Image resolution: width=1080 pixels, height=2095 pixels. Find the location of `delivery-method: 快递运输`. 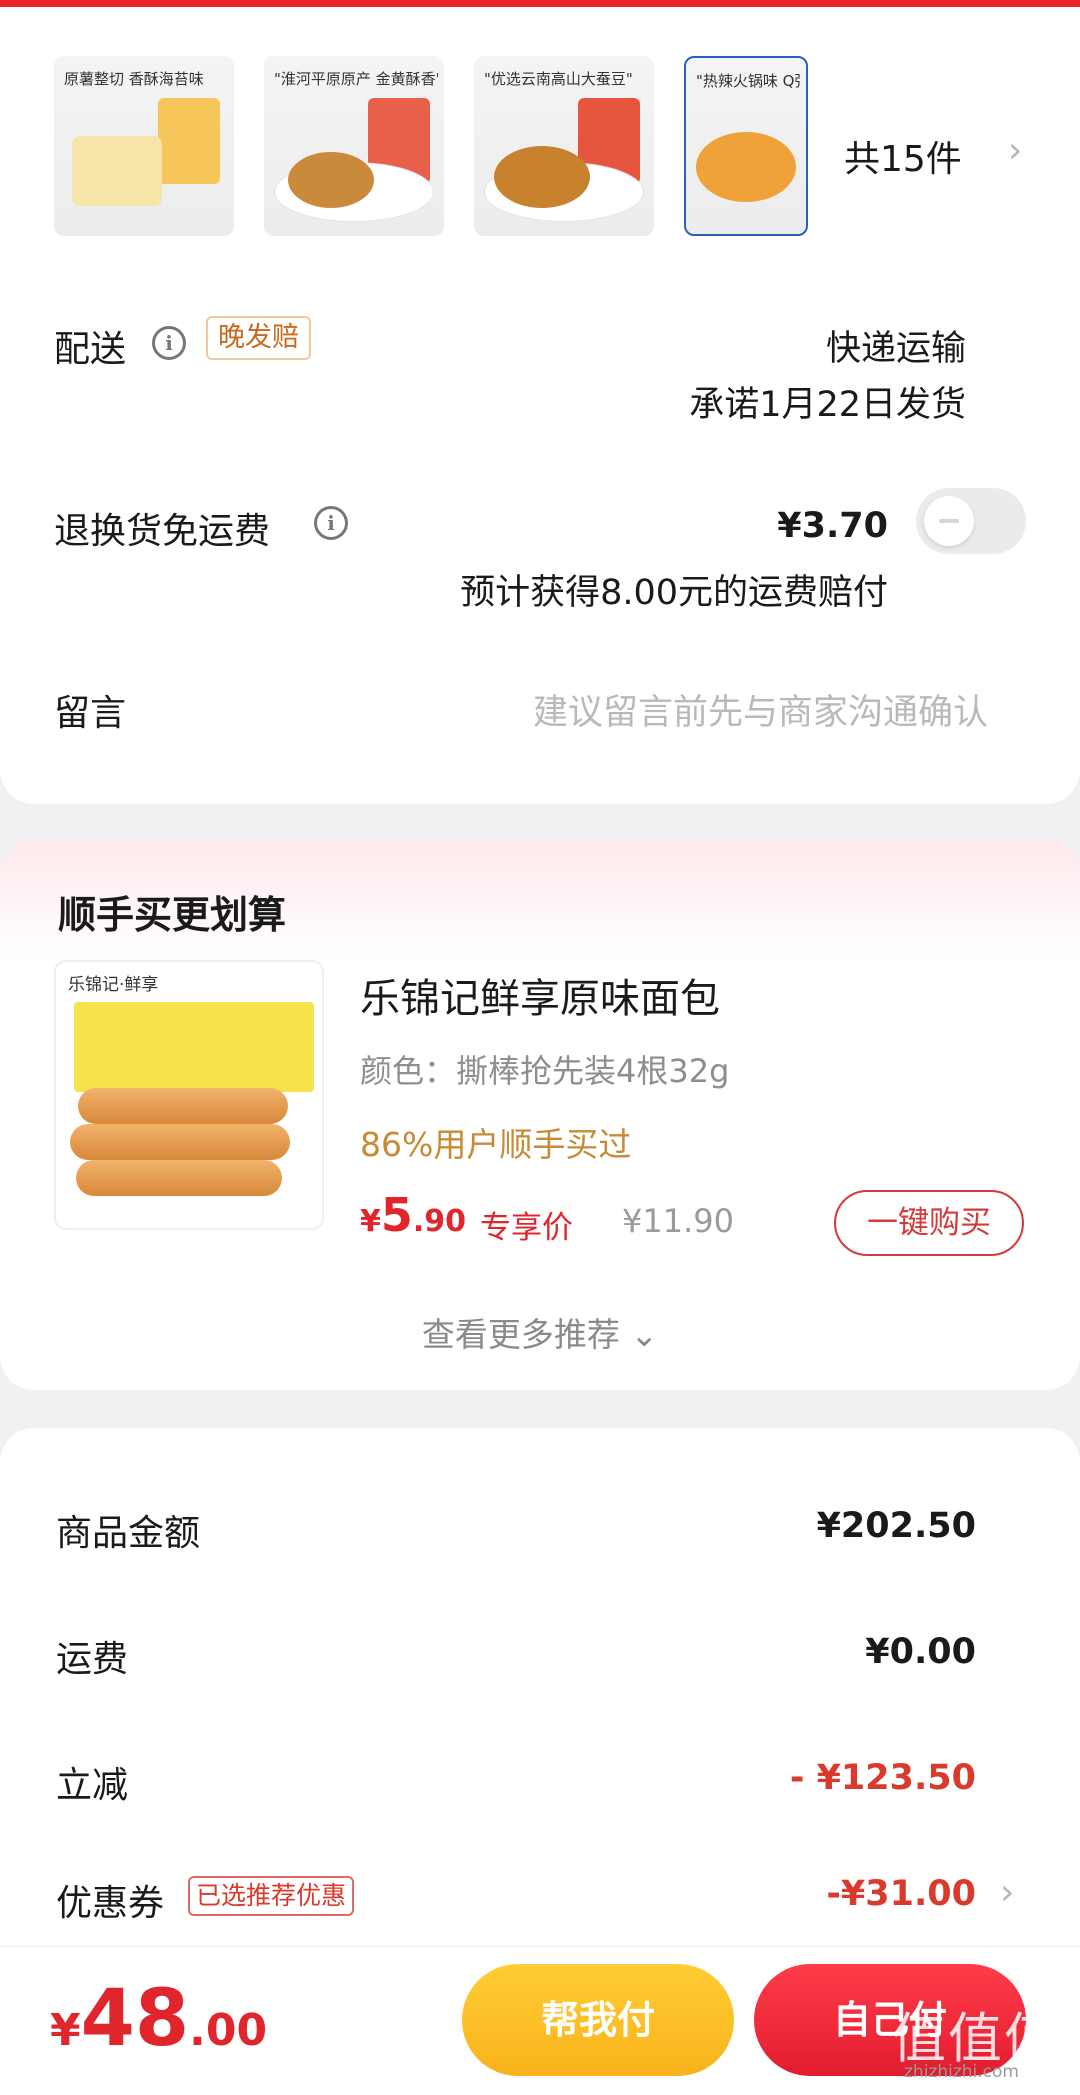

delivery-method: 快递运输 is located at coordinates (895, 349).